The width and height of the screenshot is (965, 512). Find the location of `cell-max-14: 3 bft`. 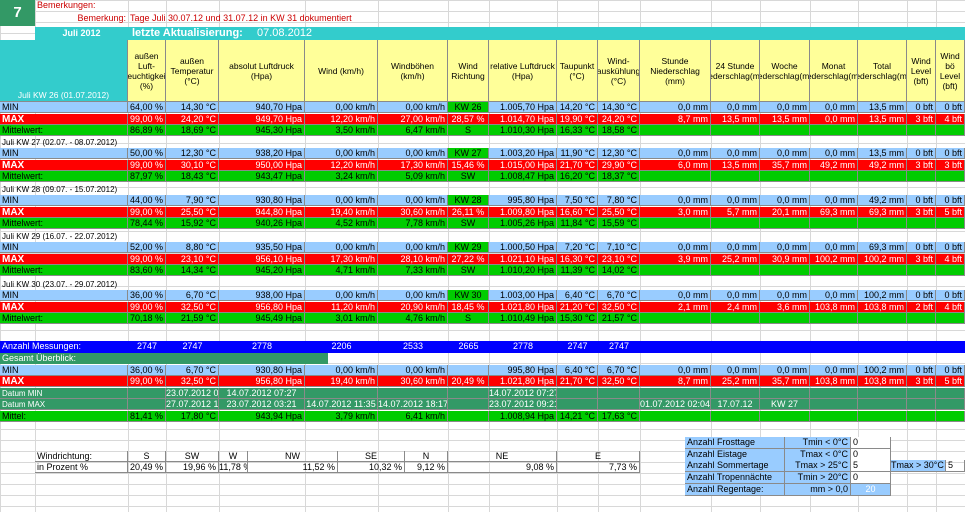

cell-max-14: 3 bft is located at coordinates (921, 212).